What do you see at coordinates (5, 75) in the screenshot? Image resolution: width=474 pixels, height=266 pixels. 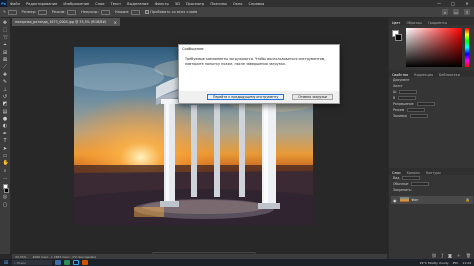 I see `healing-brush-tool-icon: ✚` at bounding box center [5, 75].